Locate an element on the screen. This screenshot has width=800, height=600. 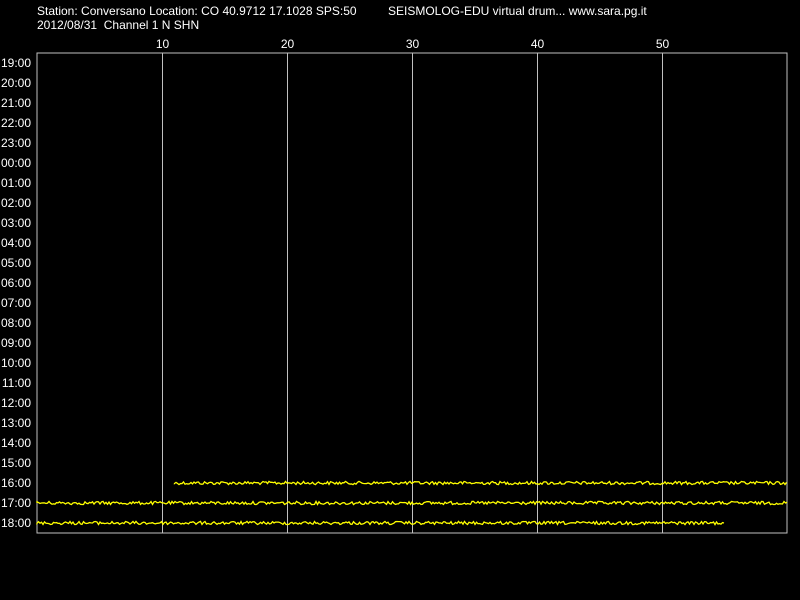
y-tick-label: 18:00 is located at coordinates (16, 523).